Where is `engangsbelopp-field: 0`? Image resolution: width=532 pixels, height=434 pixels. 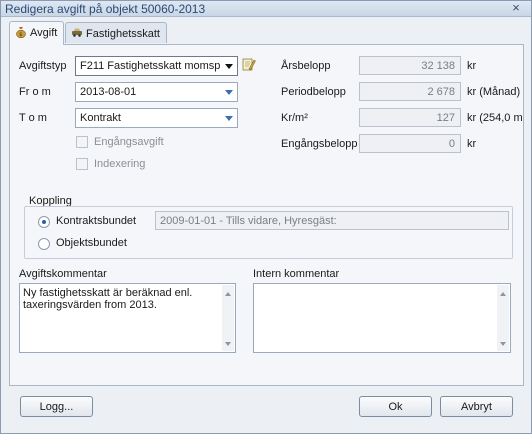 engangsbelopp-field: 0 is located at coordinates (410, 143).